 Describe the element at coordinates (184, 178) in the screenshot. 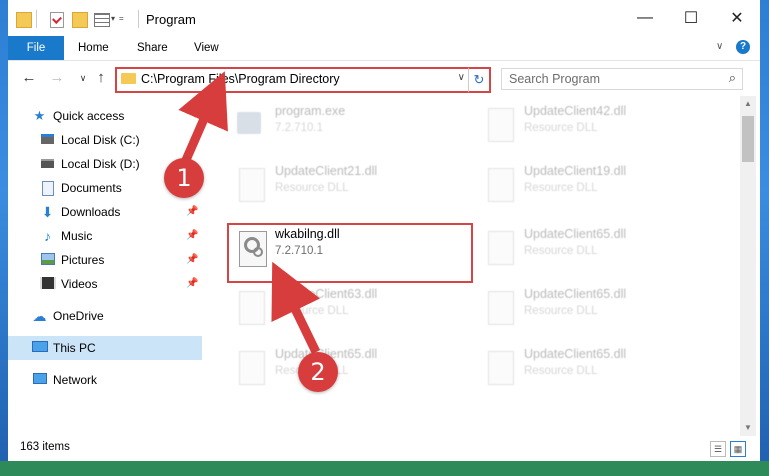

I see `step-1-badge: 1` at that location.